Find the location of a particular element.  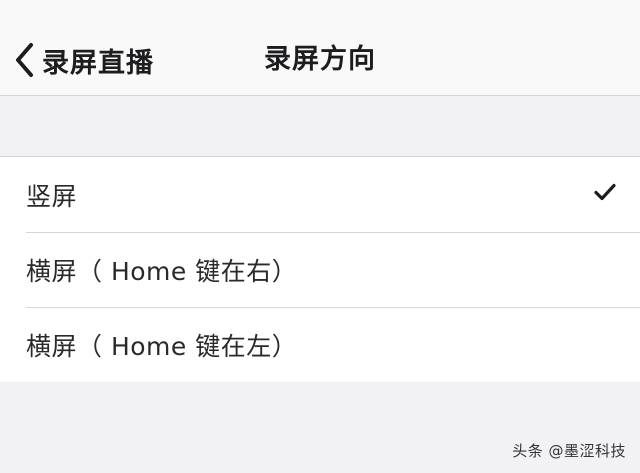

option-label: 竖屏 is located at coordinates (52, 196).